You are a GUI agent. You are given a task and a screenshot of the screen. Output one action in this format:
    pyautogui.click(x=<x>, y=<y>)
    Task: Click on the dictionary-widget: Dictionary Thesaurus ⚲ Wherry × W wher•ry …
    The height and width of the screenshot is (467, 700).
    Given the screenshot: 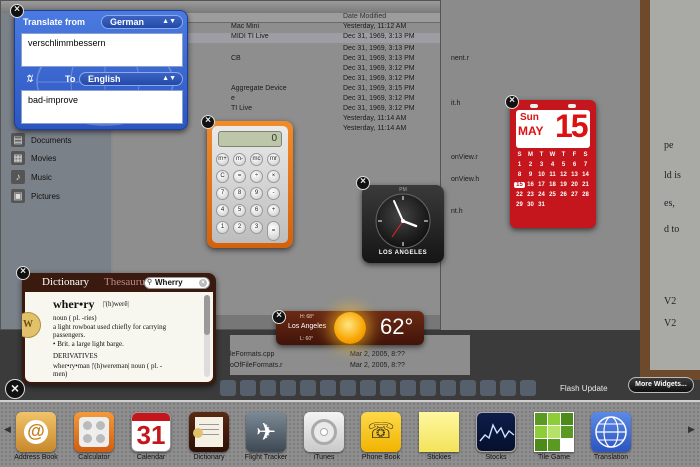 What is the action you would take?
    pyautogui.click(x=119, y=329)
    